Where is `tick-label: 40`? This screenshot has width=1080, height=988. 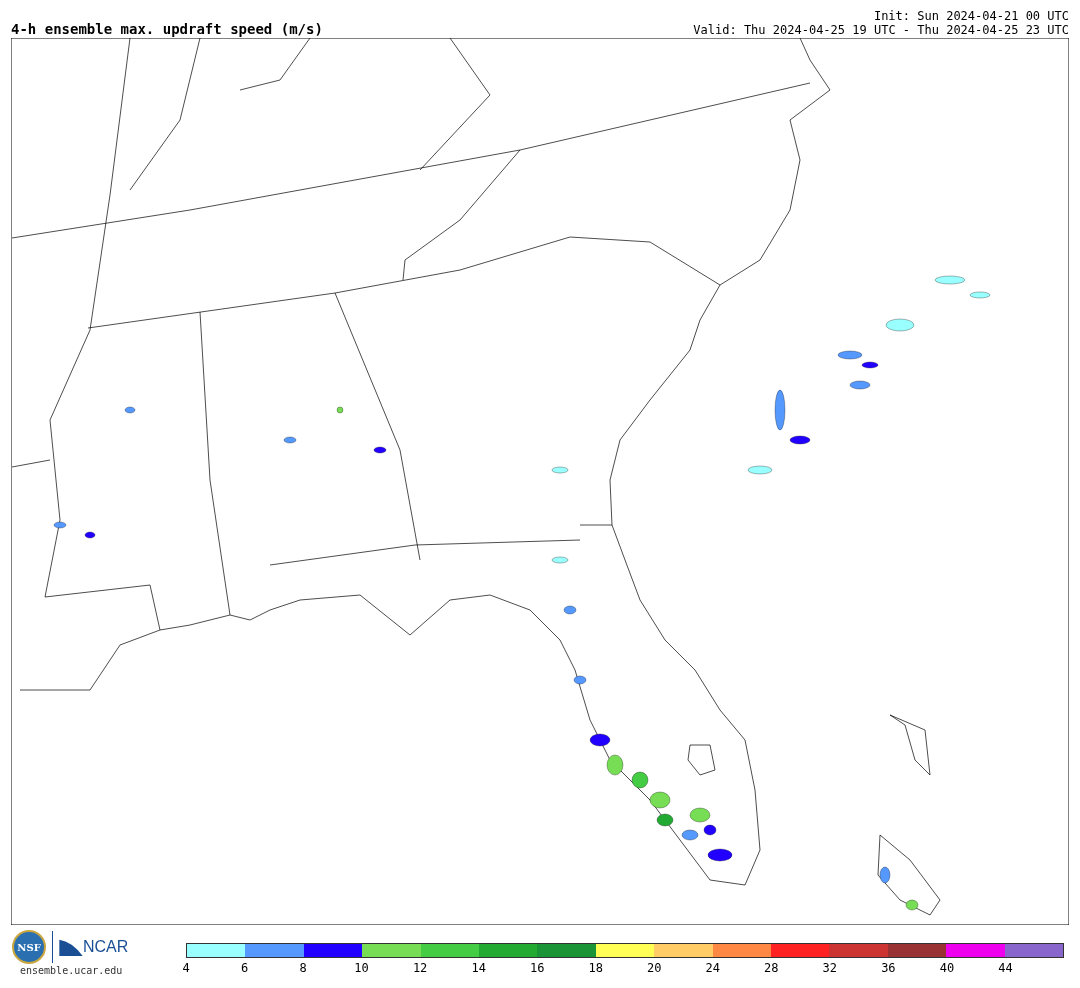
tick-label: 40 is located at coordinates (947, 968).